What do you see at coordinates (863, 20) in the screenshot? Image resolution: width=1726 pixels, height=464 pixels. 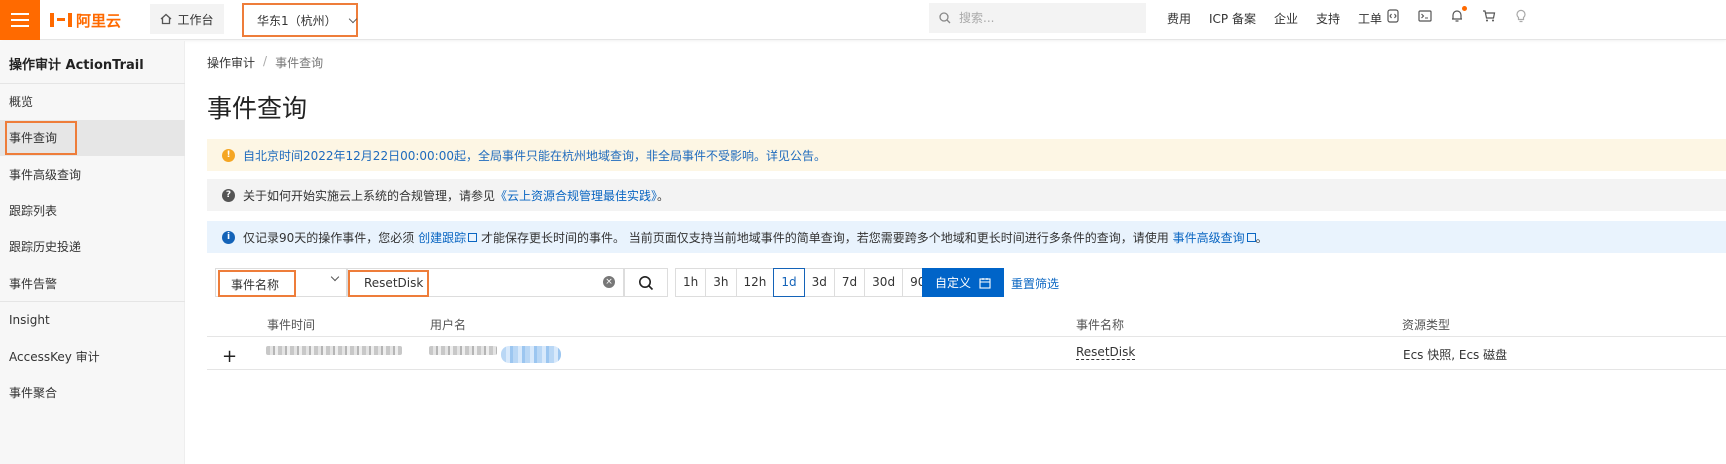 I see `top-bar: 阿里云 工作台 华东1（杭州） 费用 ICP 备案 企业 支持 工单` at bounding box center [863, 20].